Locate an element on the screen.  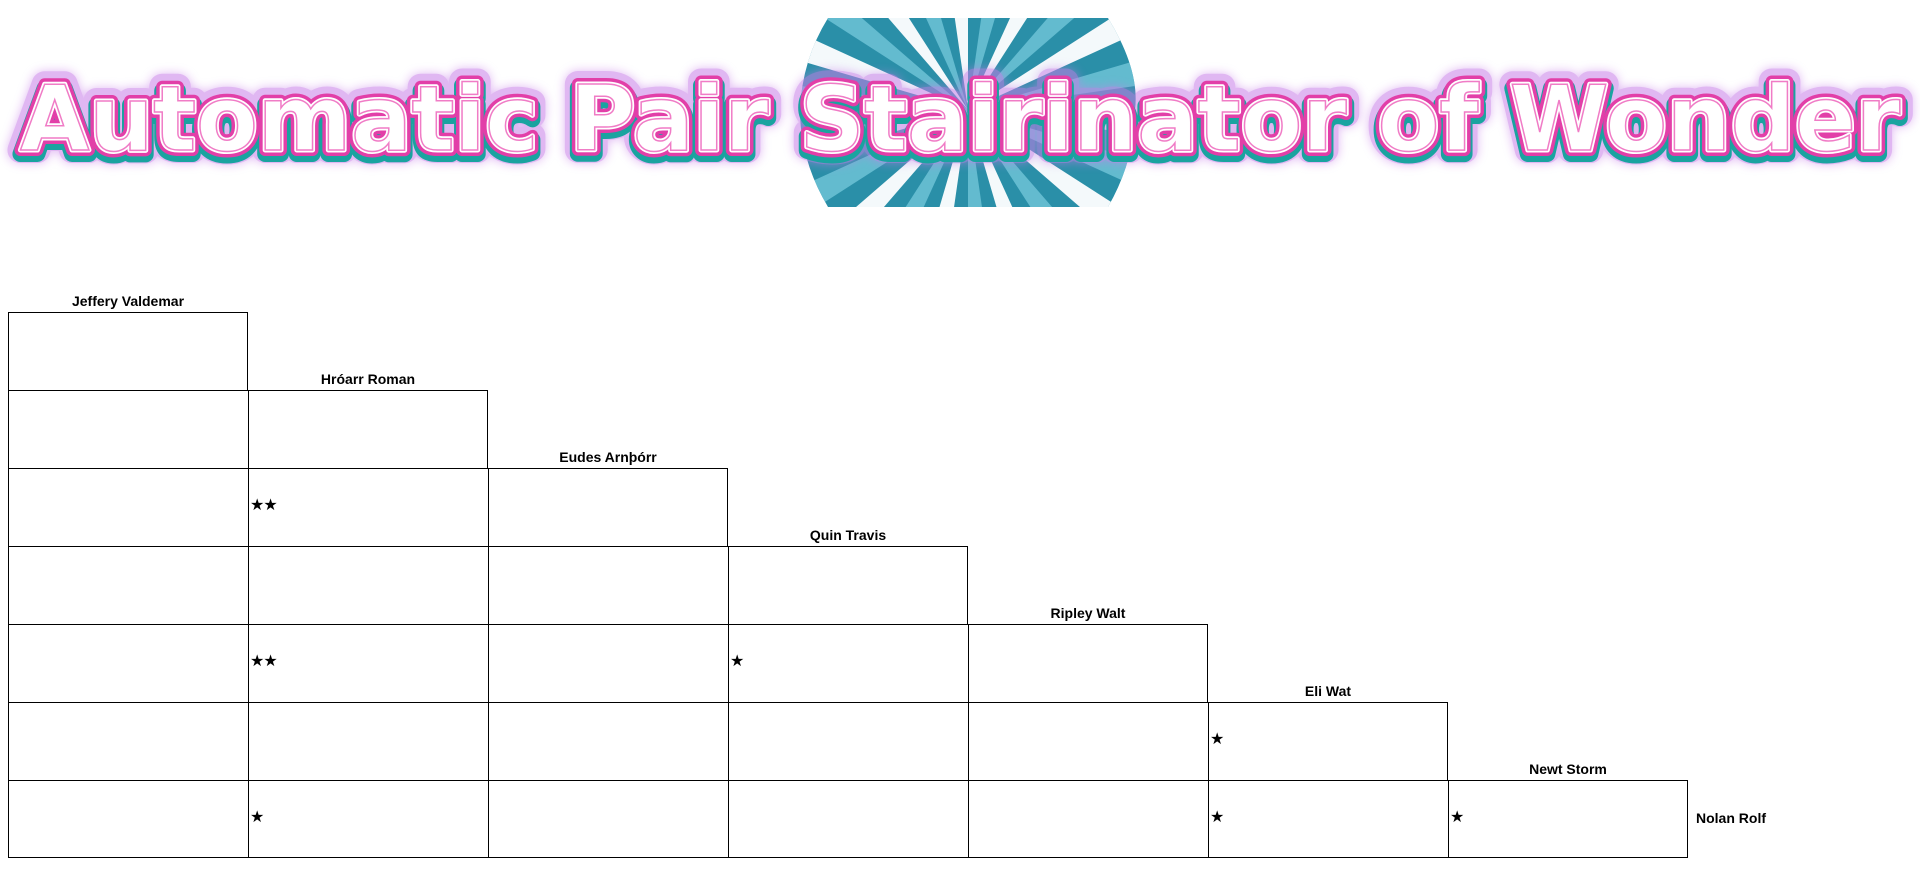
row-label: Nolan Rolf is located at coordinates (1731, 818).